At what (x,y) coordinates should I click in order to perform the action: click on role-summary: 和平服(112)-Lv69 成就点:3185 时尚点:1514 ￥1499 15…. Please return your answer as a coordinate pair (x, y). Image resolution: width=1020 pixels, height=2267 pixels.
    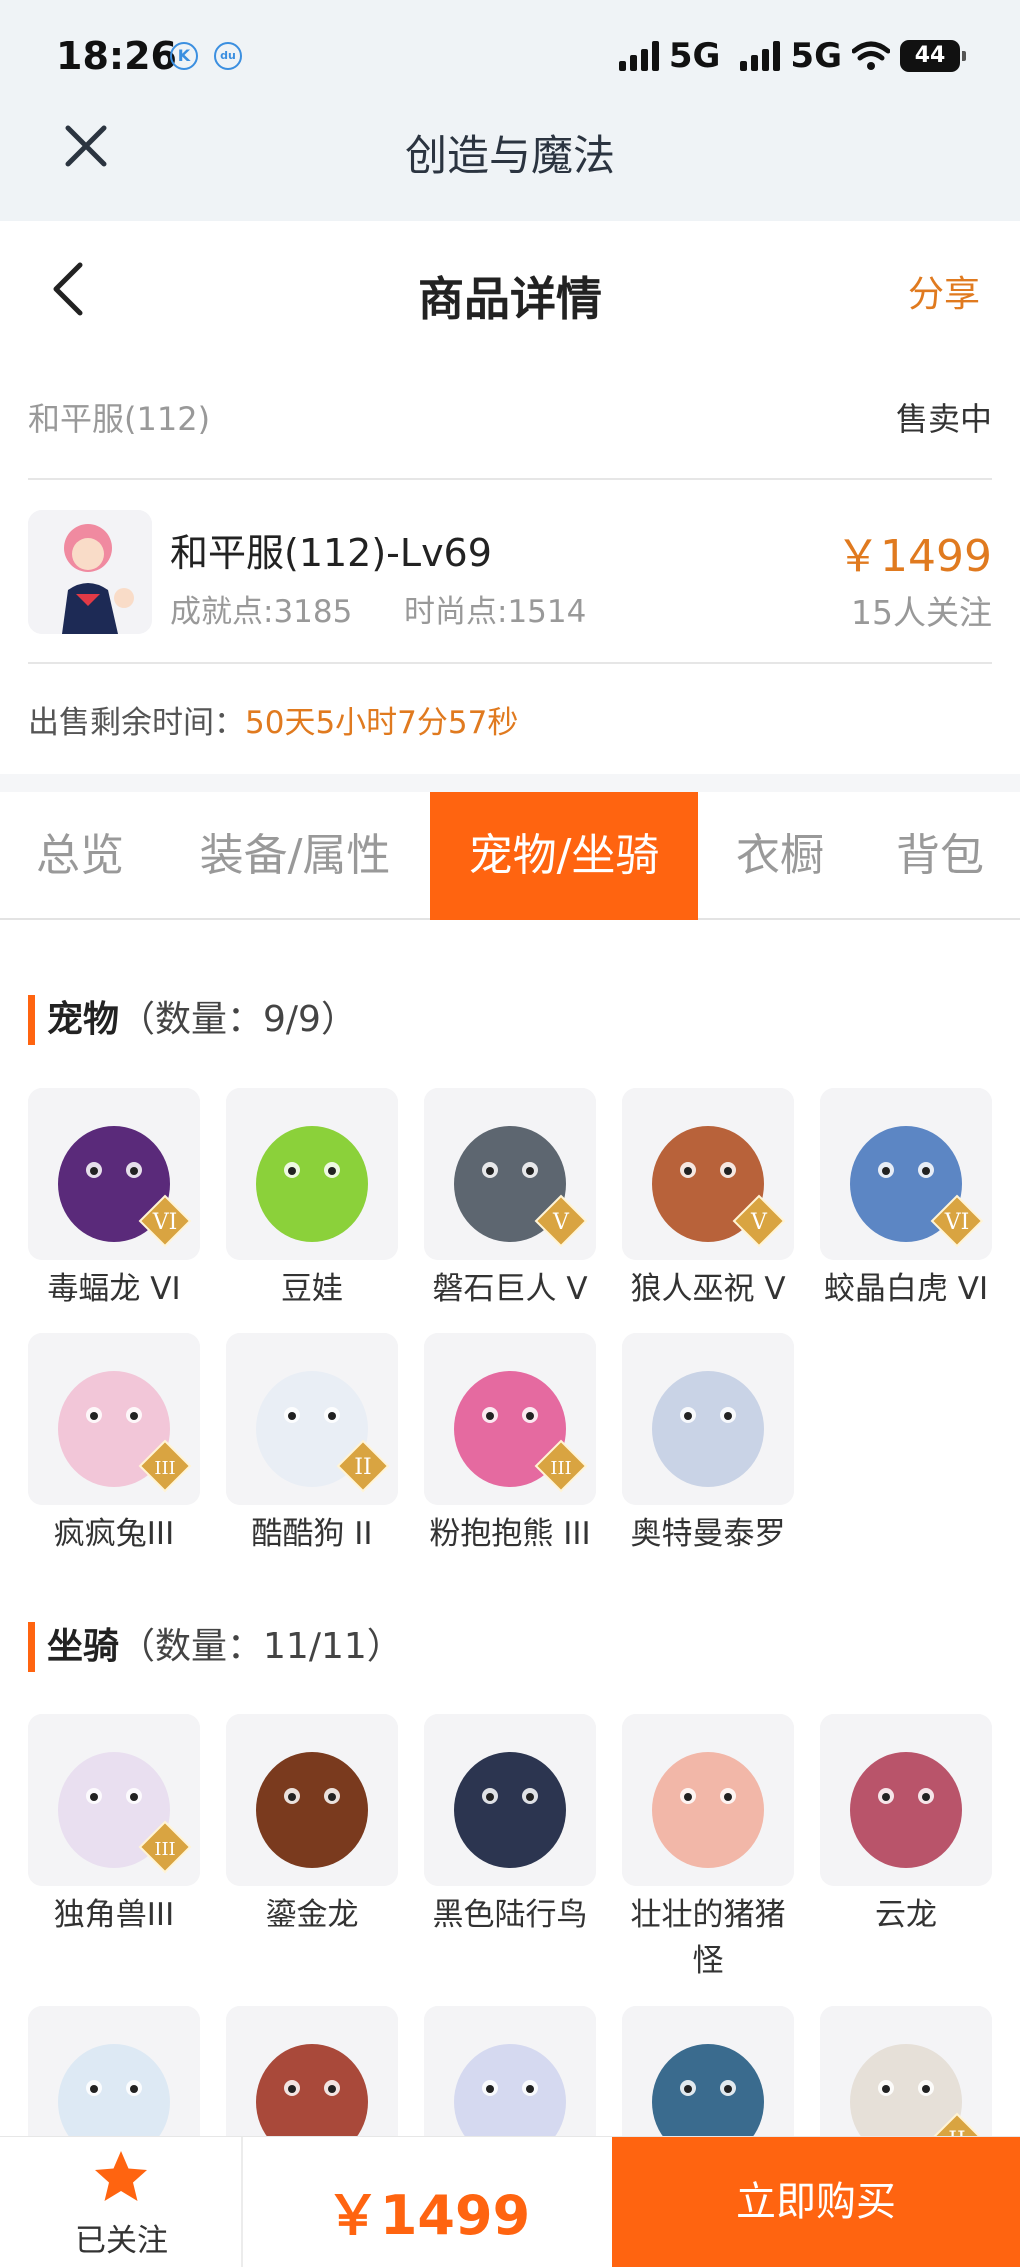
    Looking at the image, I should click on (510, 573).